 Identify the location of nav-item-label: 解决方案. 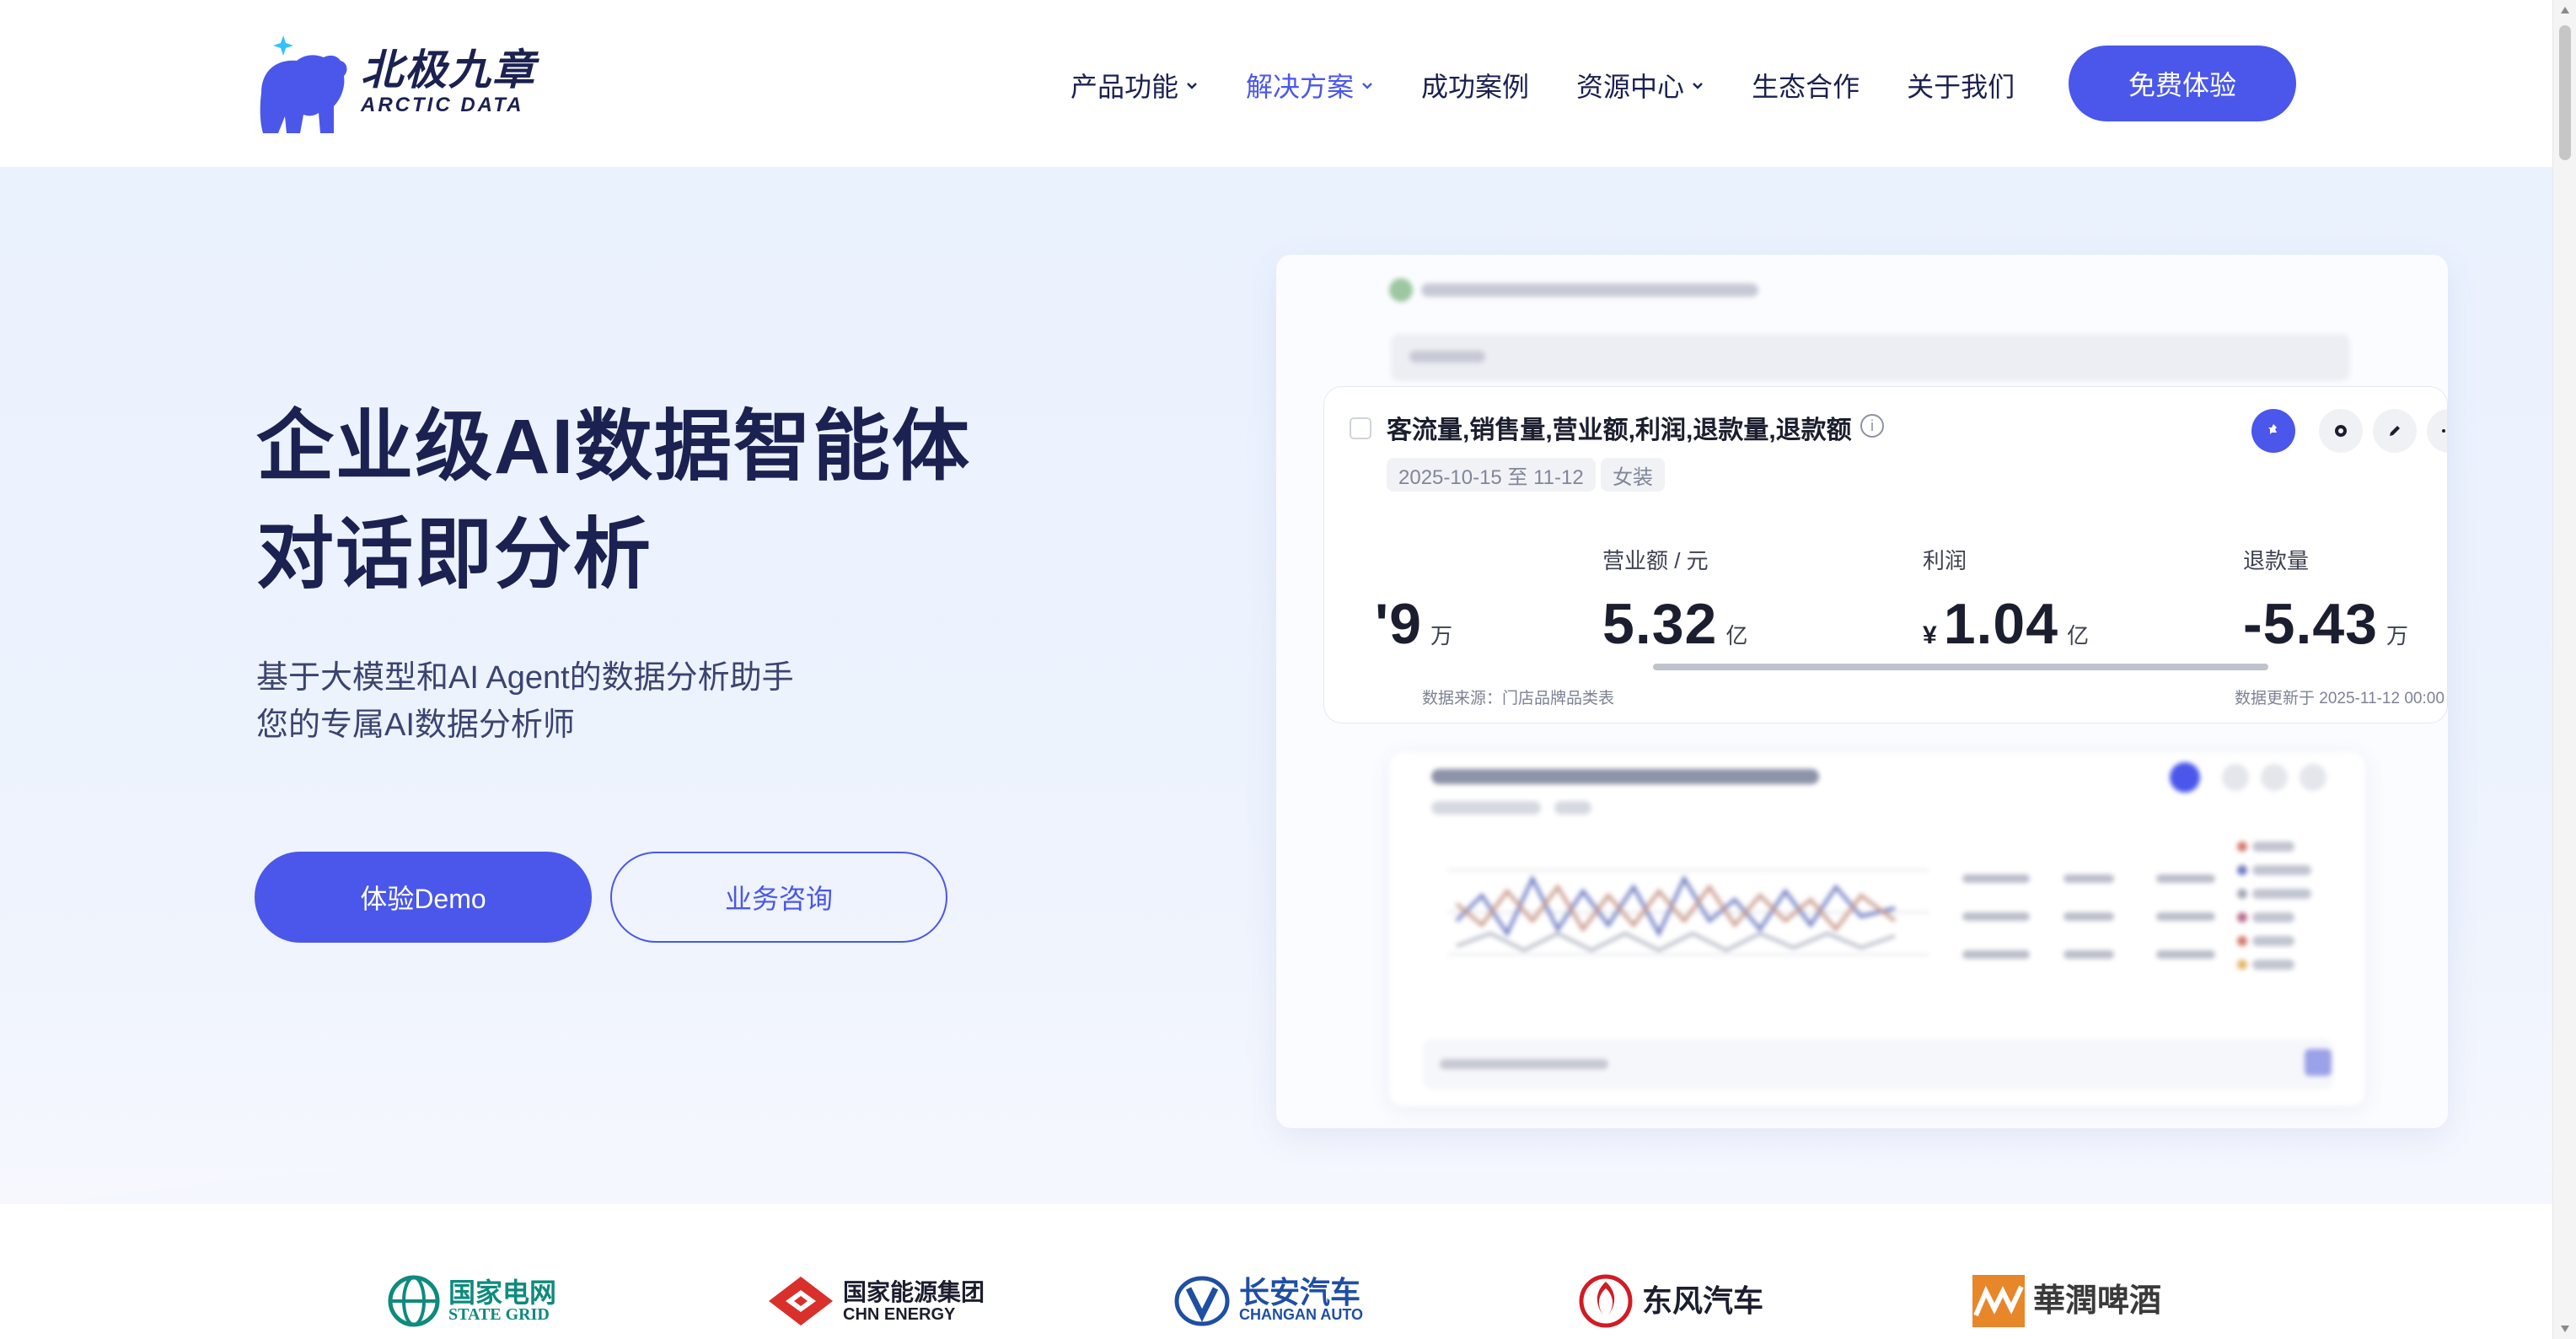
(1300, 87).